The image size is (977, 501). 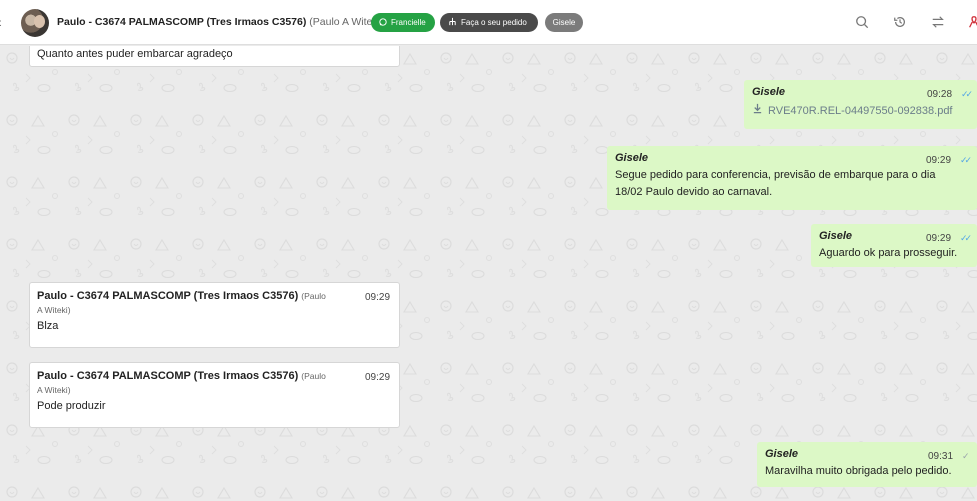 I want to click on message-time: 09:31, so click(x=941, y=456).